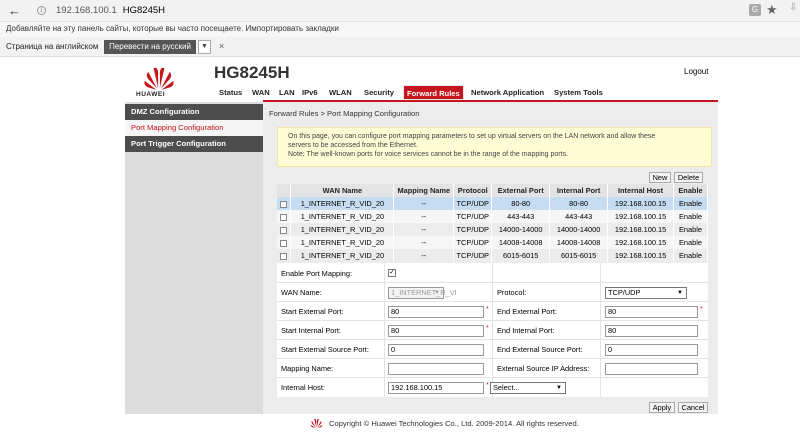 The height and width of the screenshot is (434, 800). Describe the element at coordinates (578, 92) in the screenshot. I see `nav-system-tools: System Tools` at that location.